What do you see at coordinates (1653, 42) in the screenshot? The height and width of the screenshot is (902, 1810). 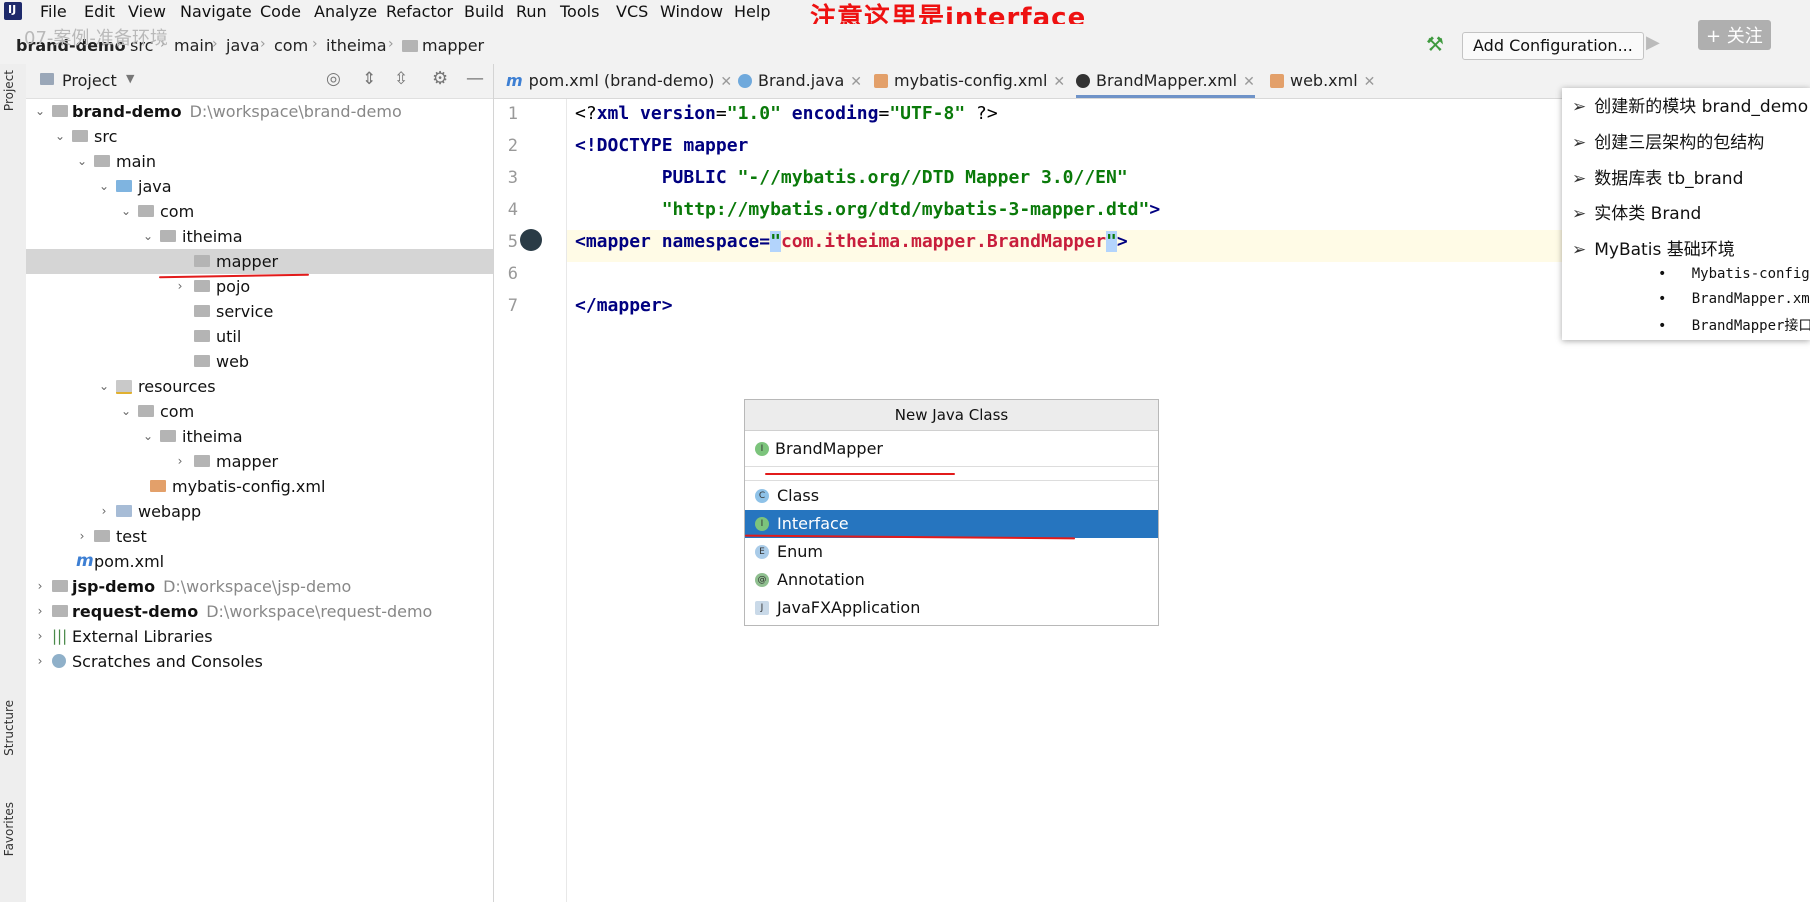 I see `run-icon: ▶` at bounding box center [1653, 42].